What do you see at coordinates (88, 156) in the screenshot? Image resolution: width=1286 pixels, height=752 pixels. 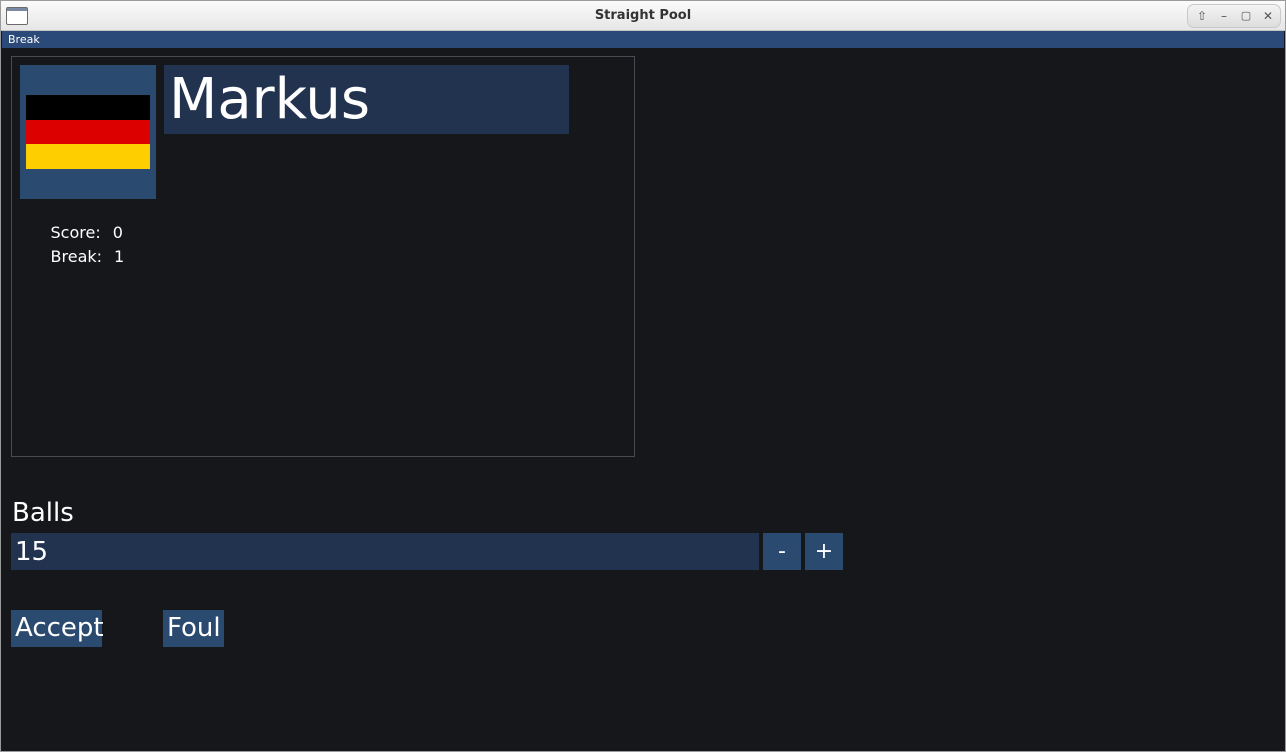 I see `flag-stripe-gold` at bounding box center [88, 156].